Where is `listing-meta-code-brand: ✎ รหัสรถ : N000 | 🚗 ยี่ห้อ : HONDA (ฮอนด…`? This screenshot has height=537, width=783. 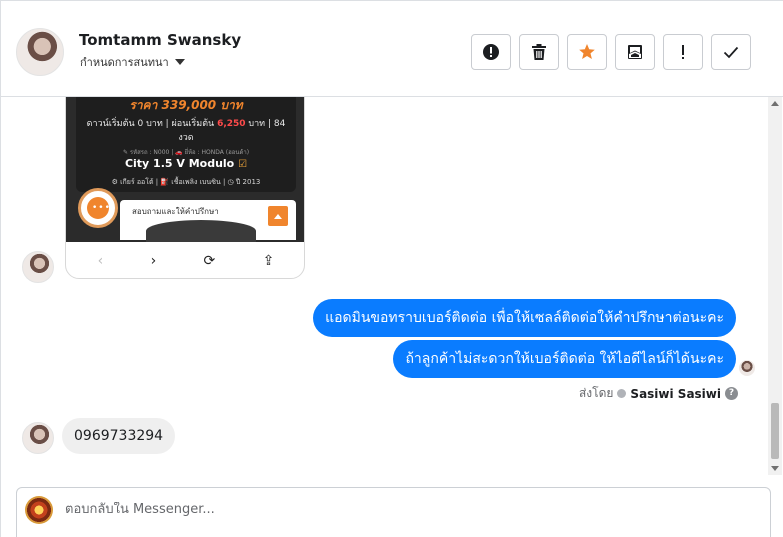 listing-meta-code-brand: ✎ รหัสรถ : N000 | 🚗 ยี่ห้อ : HONDA (ฮอนด… is located at coordinates (186, 152).